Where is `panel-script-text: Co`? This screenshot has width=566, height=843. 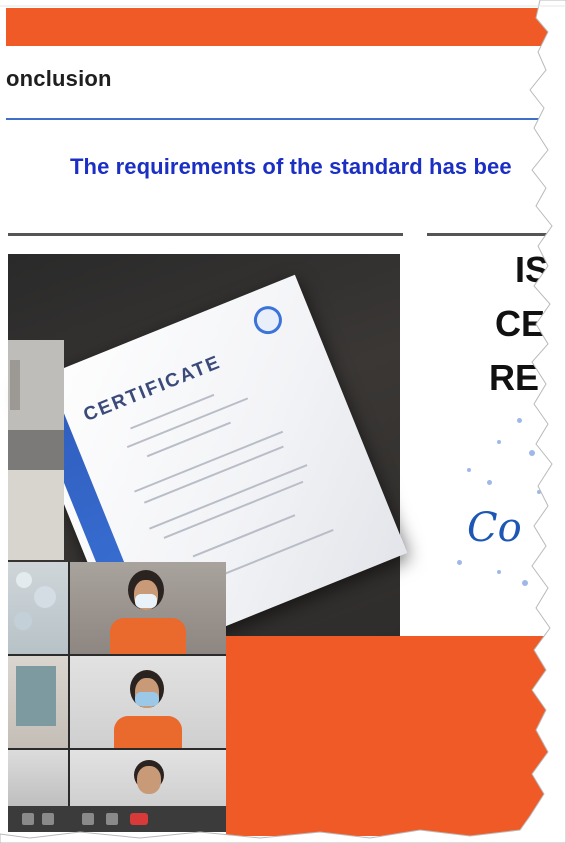 panel-script-text: Co is located at coordinates (494, 528).